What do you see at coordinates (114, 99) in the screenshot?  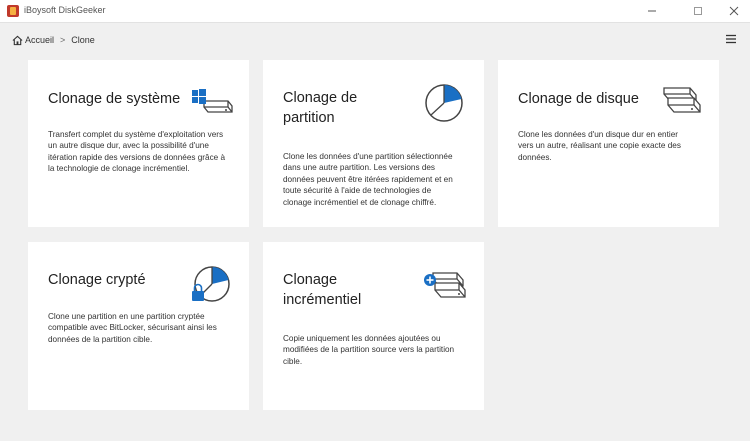 I see `card-title: Clonage de système` at bounding box center [114, 99].